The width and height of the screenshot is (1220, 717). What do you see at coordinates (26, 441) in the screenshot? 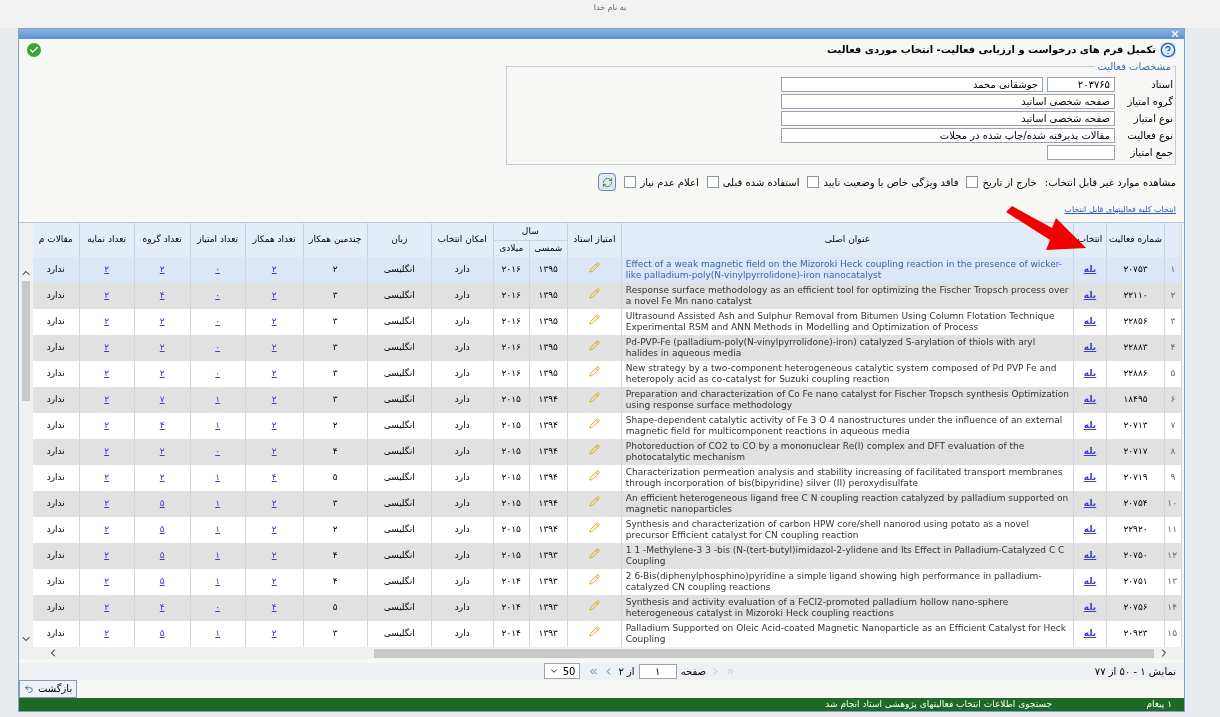
I see `vertical-scrollbar` at bounding box center [26, 441].